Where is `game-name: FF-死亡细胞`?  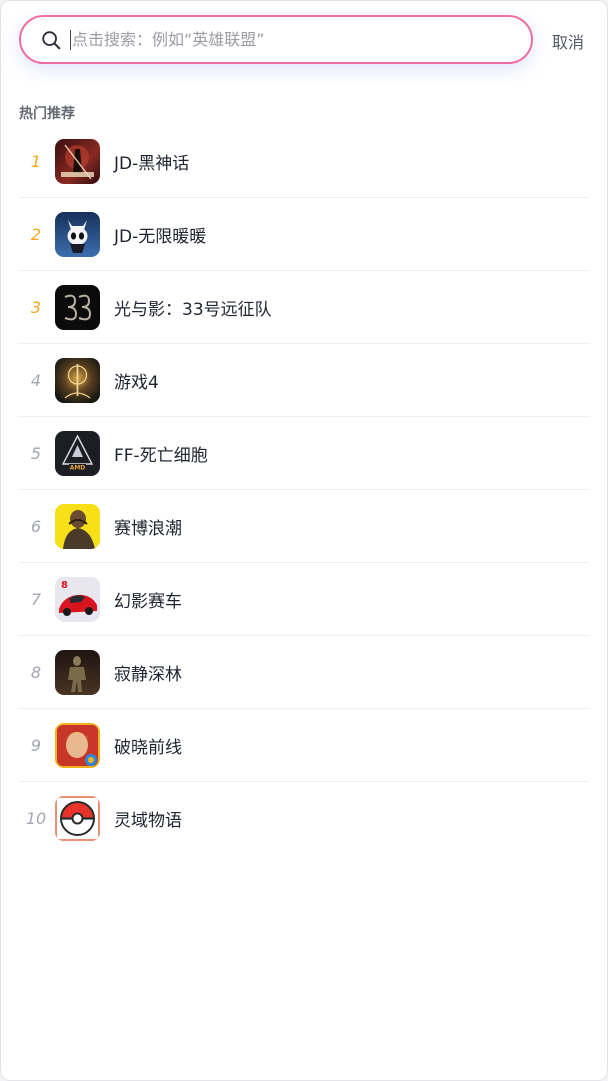 game-name: FF-死亡细胞 is located at coordinates (161, 455).